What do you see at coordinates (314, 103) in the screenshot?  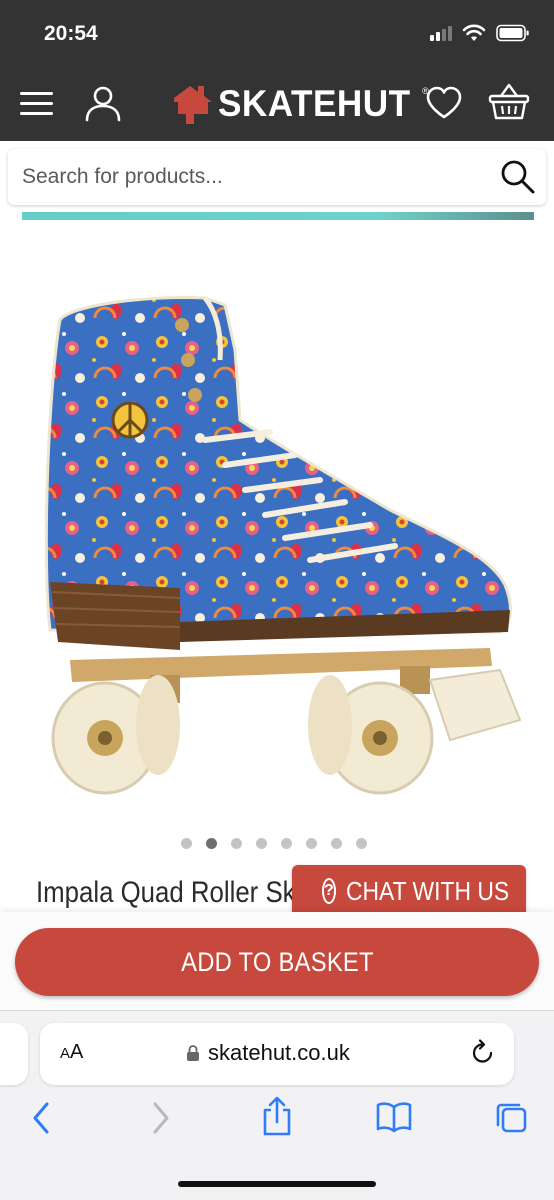 I see `brand-name: SKATEHUT` at bounding box center [314, 103].